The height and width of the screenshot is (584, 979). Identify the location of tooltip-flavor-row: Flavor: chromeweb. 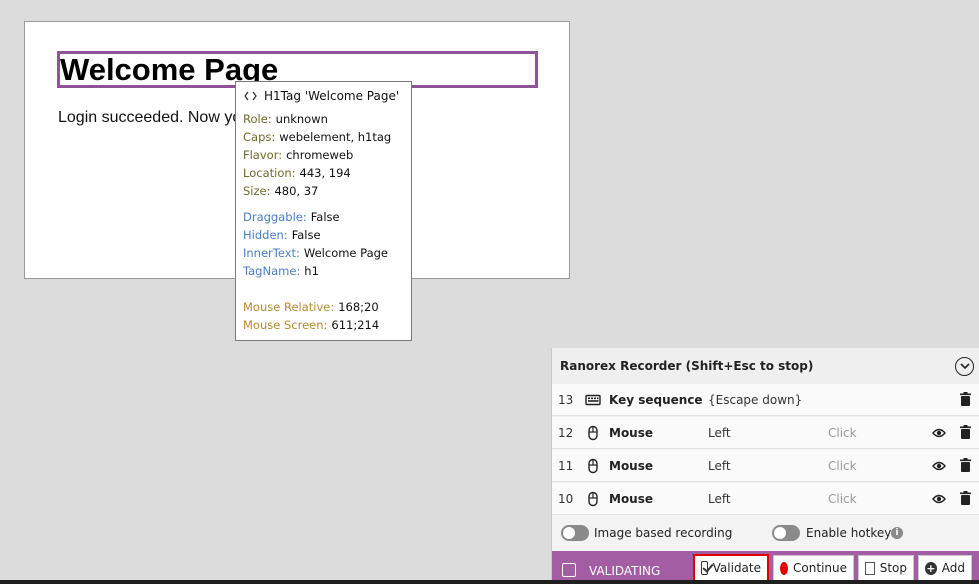
(298, 155).